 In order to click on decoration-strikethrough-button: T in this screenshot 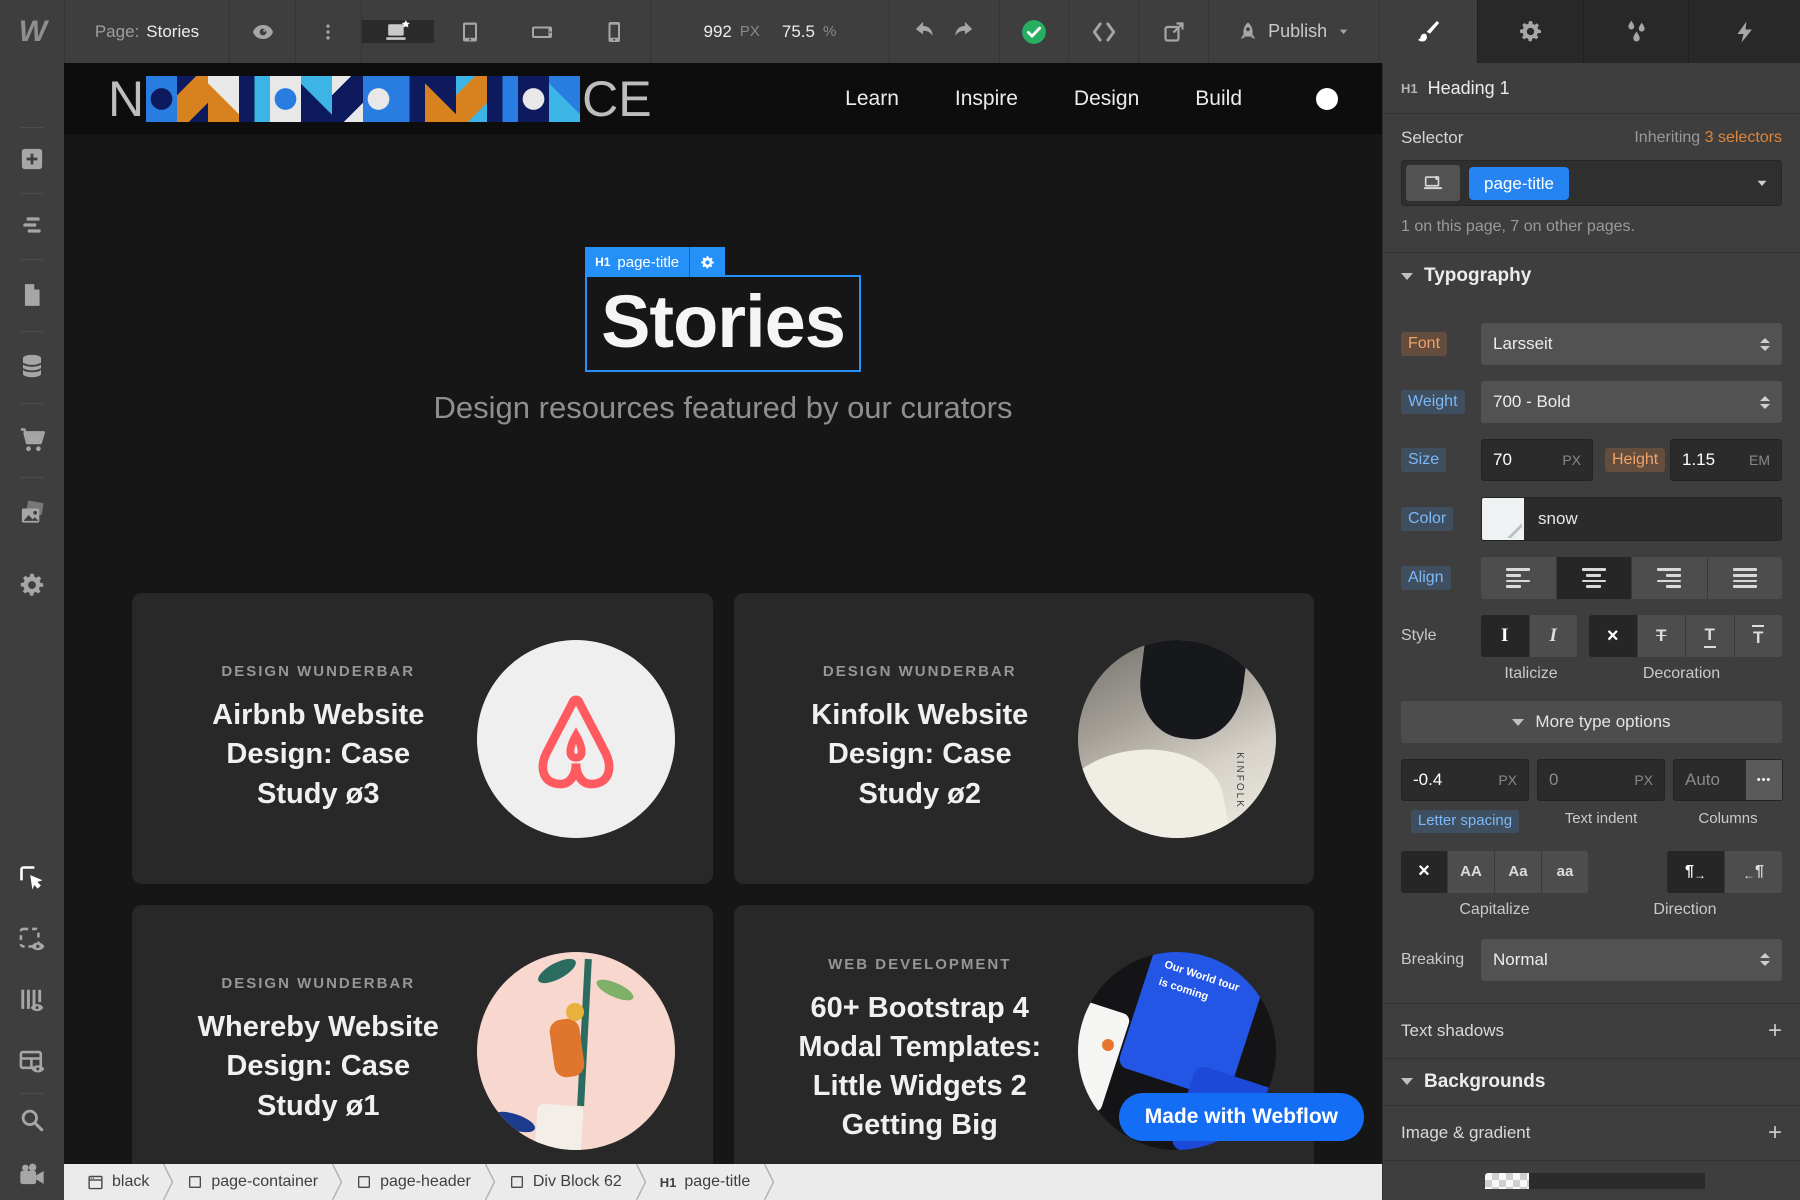, I will do `click(1661, 636)`.